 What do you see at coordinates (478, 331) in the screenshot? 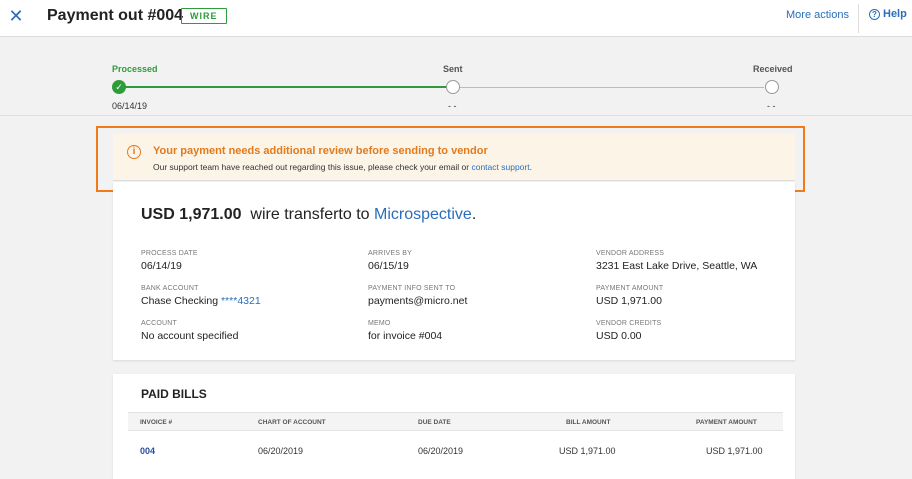
I see `field-memo: MEMO for invoice #004` at bounding box center [478, 331].